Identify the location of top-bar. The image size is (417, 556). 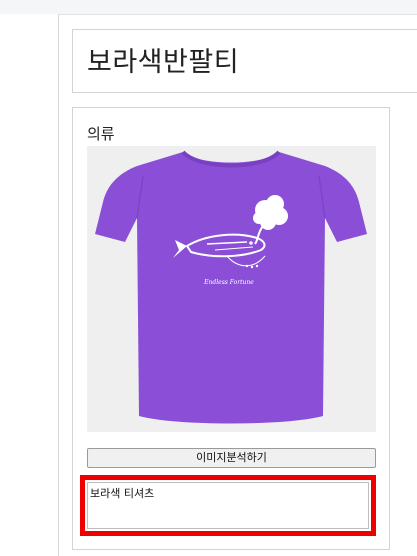
(208, 7).